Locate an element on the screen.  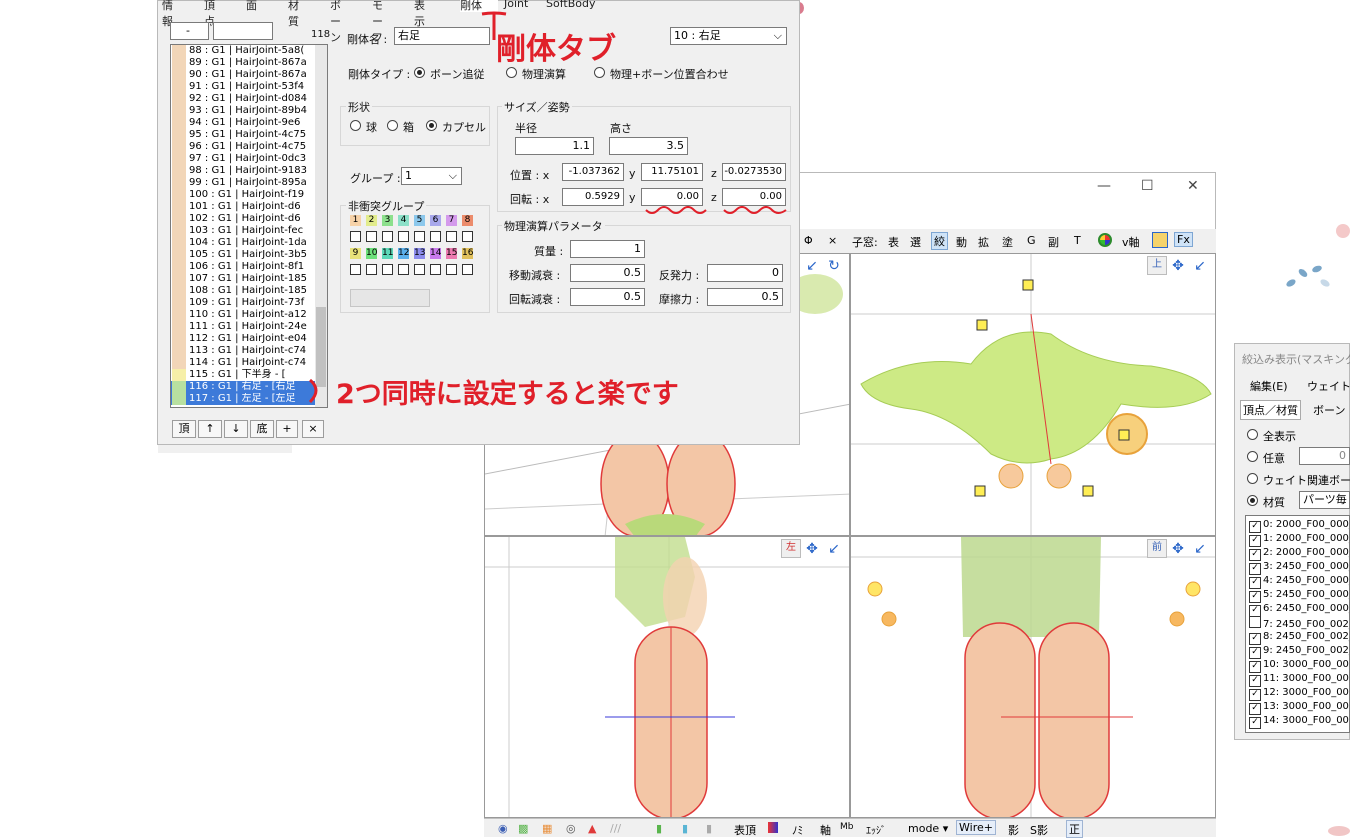
list-item: 110 : G1 | HairJoint-a12 is located at coordinates (249, 315).